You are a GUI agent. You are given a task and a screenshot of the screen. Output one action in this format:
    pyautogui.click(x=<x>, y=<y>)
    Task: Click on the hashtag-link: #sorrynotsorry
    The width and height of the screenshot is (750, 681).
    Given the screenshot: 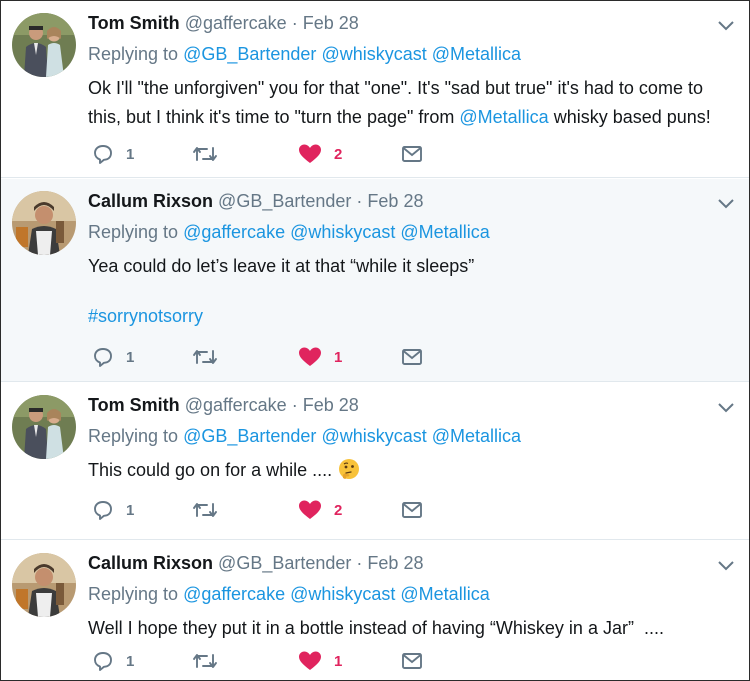 What is the action you would take?
    pyautogui.click(x=403, y=316)
    